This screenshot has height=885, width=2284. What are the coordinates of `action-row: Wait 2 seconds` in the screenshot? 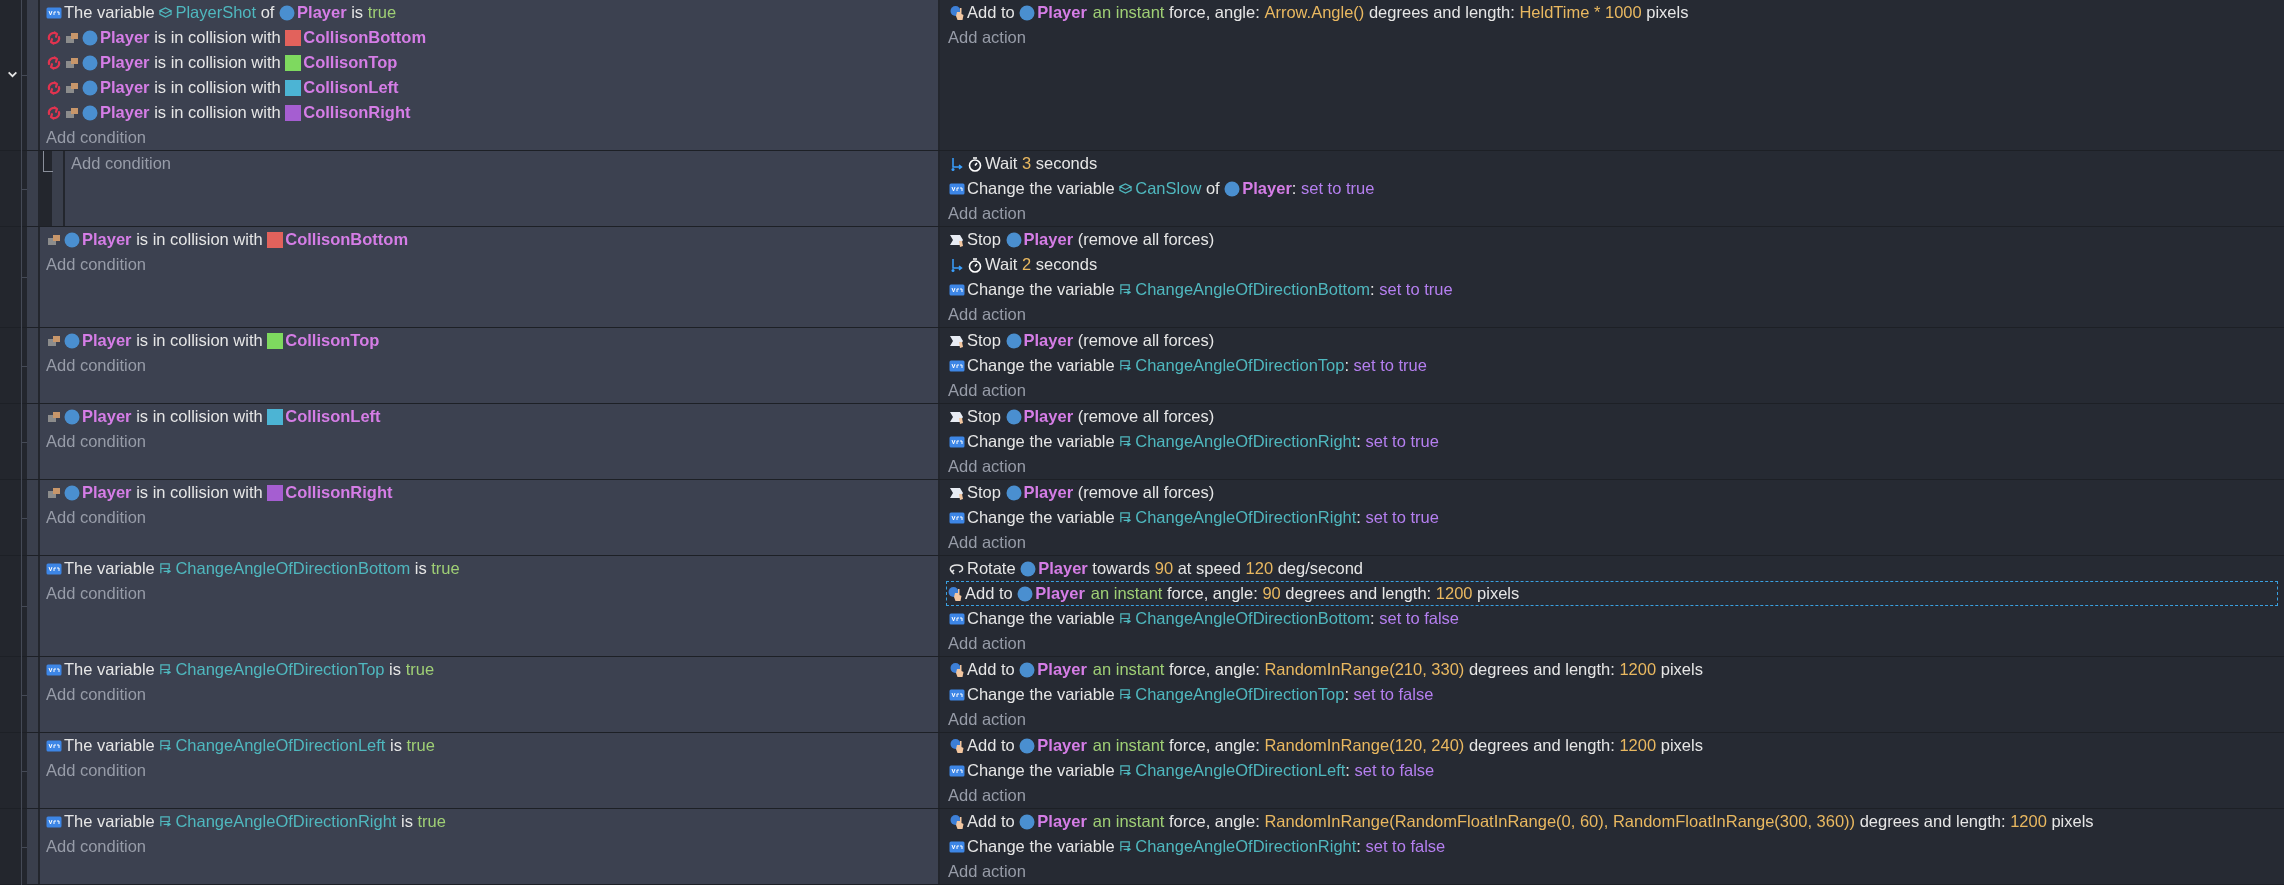 It's located at (1613, 264).